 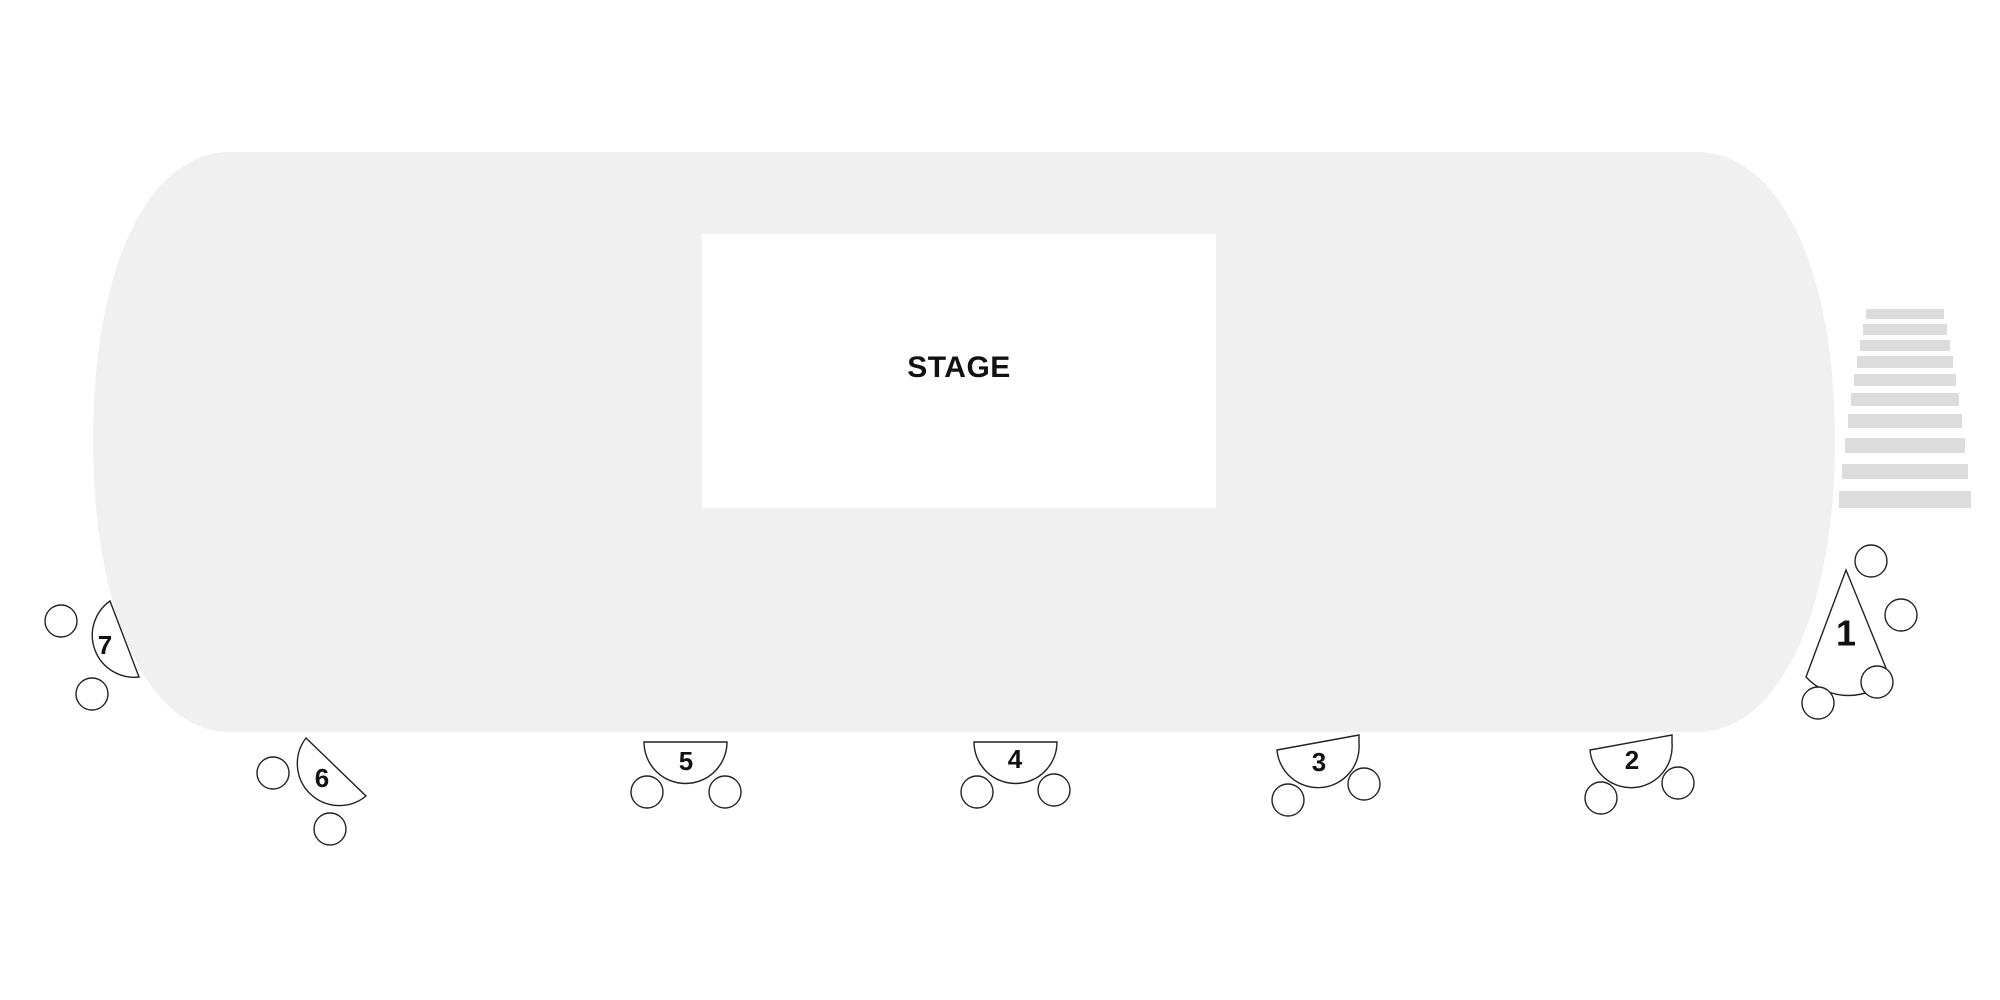 I want to click on table-6: 6, so click(x=312, y=791).